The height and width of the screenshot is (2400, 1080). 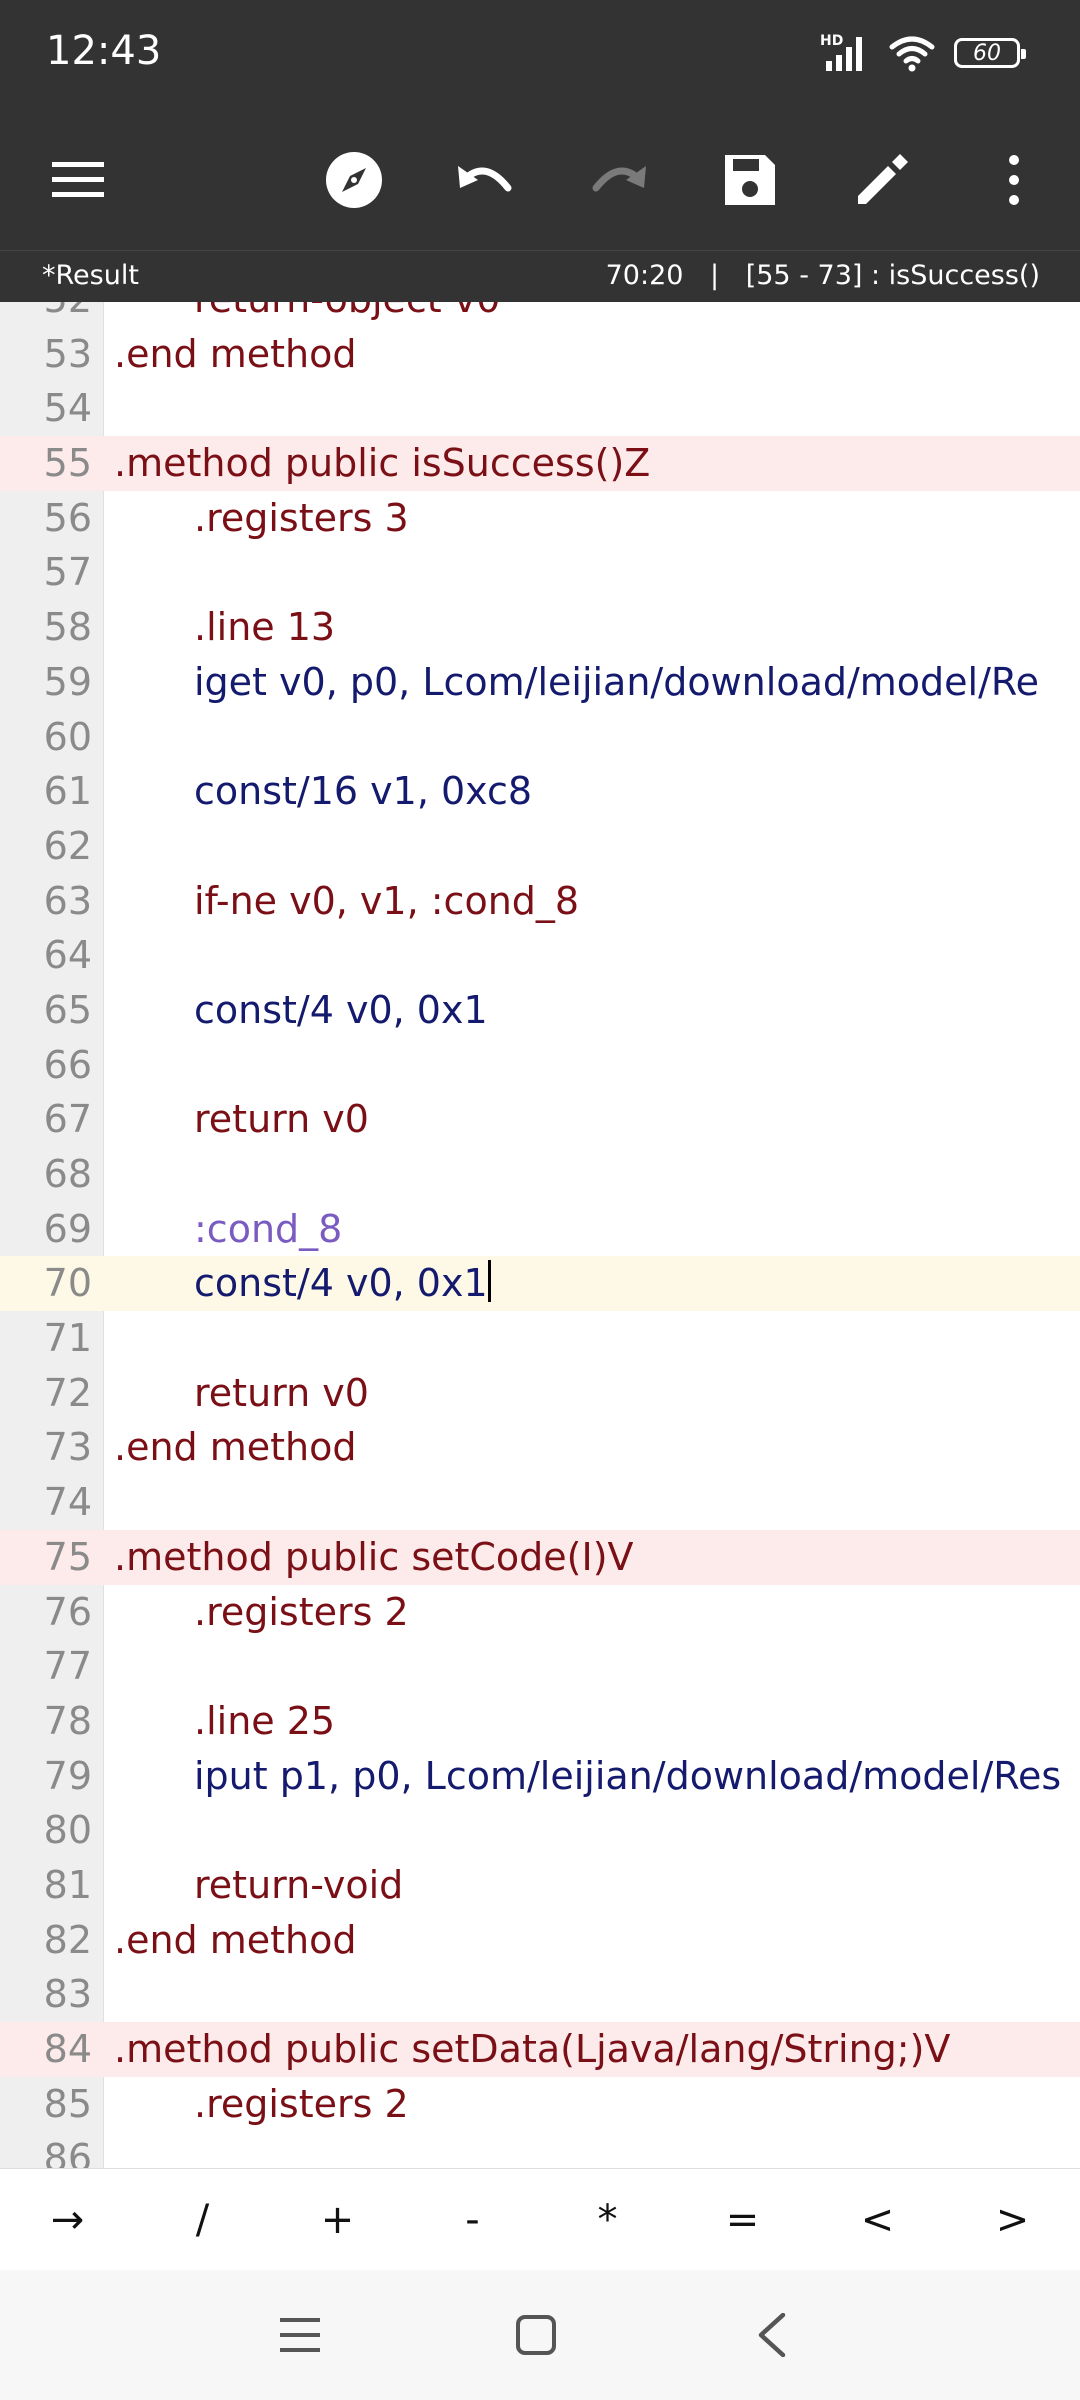 I want to click on code-line: 65 const/4 v0, 0x1, so click(x=540, y=1010).